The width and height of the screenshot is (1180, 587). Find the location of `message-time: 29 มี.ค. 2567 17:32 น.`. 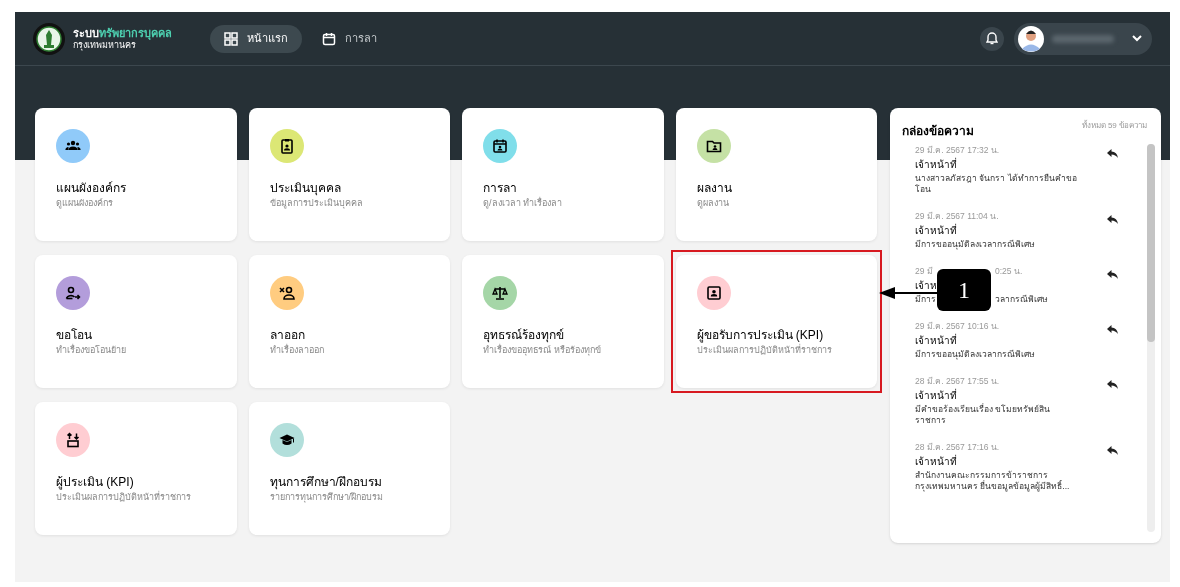

message-time: 29 มี.ค. 2567 17:32 น. is located at coordinates (958, 150).